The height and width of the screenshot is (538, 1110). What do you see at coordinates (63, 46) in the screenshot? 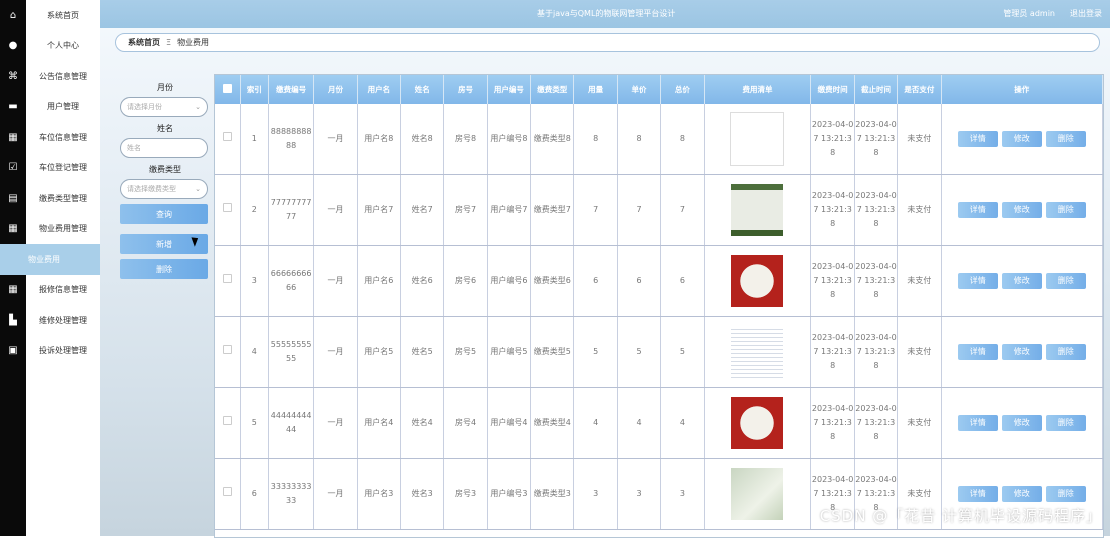
I see `sidebar-item-profile: 个人中心` at bounding box center [63, 46].